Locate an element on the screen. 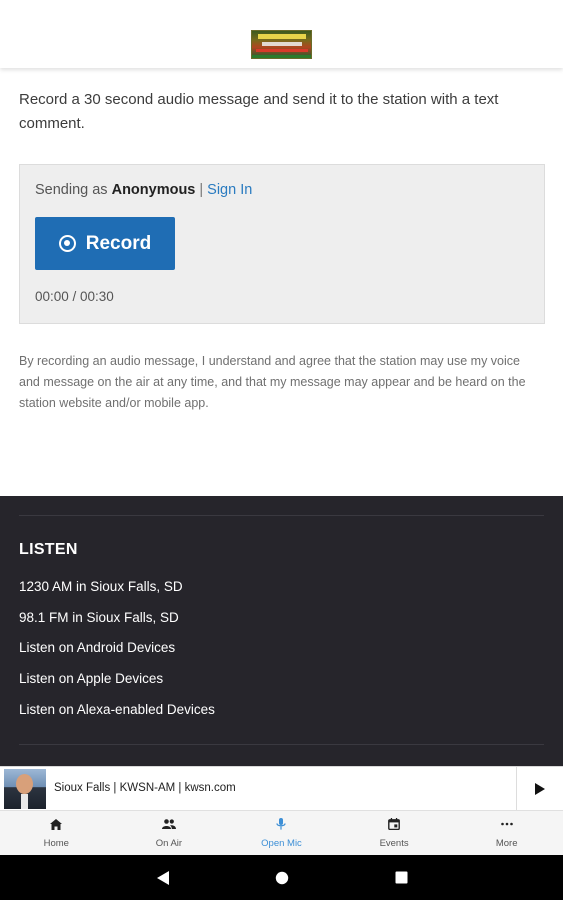  play-button is located at coordinates (539, 789).